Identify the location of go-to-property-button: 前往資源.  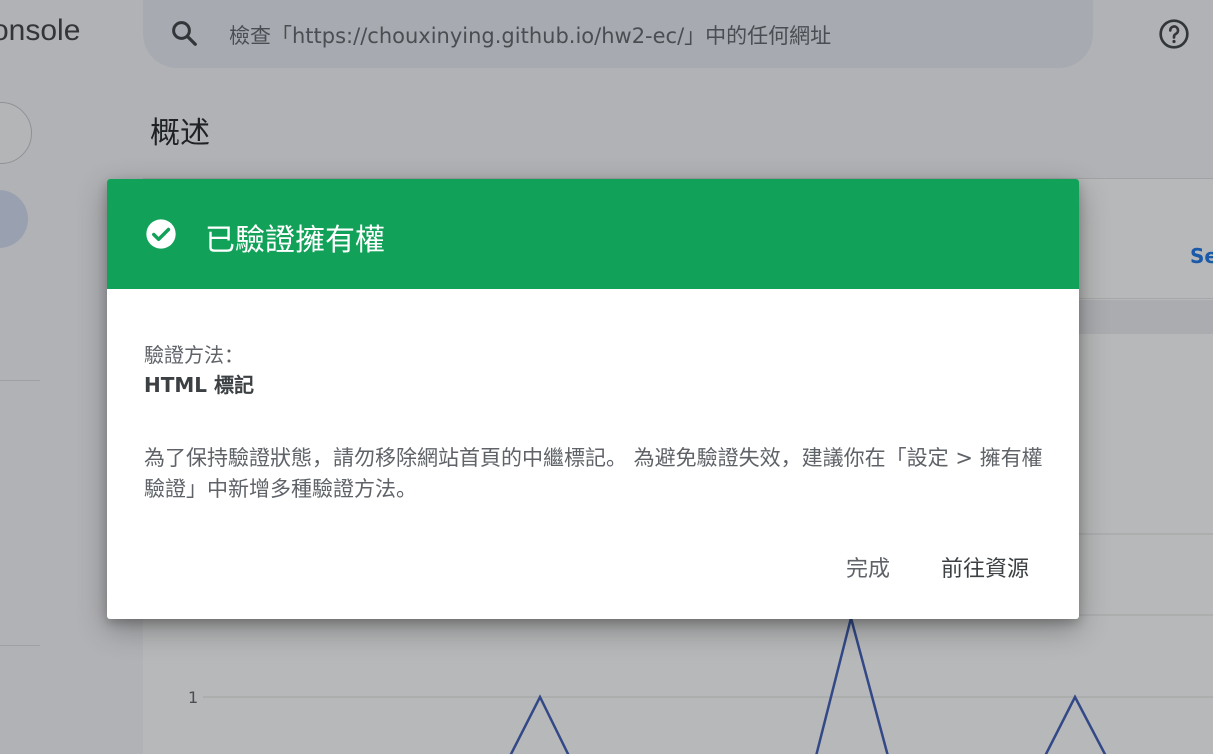
(985, 567).